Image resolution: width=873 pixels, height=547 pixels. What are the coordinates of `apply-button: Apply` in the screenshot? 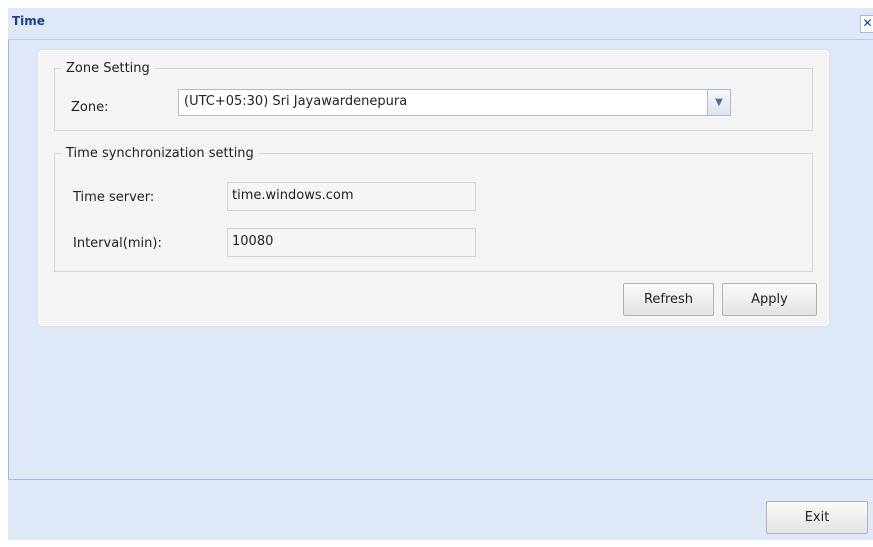 It's located at (769, 299).